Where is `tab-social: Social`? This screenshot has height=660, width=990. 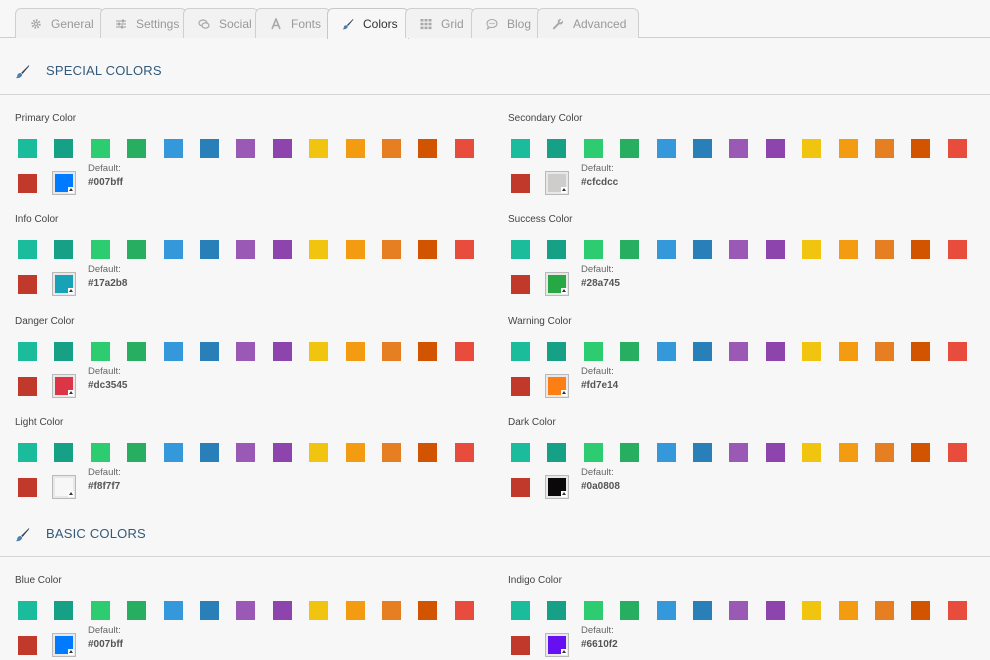 tab-social: Social is located at coordinates (221, 23).